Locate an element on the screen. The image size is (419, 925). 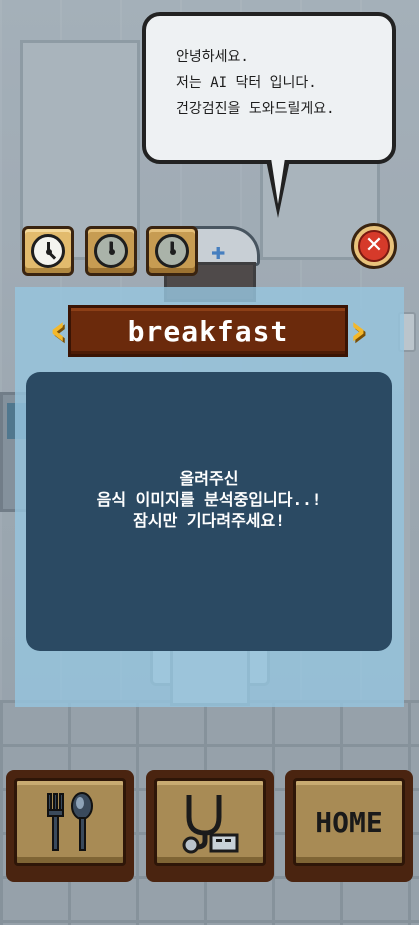
food-button is located at coordinates (70, 826).